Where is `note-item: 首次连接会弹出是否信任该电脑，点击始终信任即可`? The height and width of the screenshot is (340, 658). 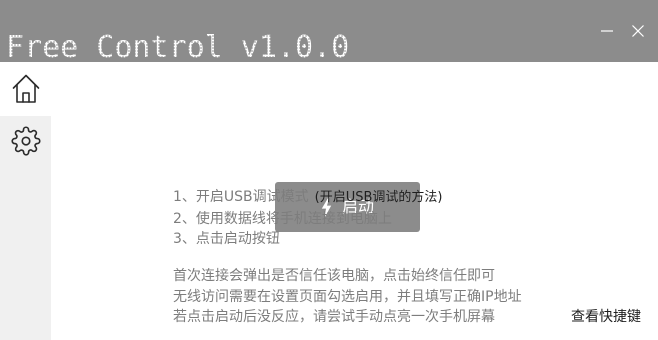 note-item: 首次连接会弹出是否信任该电脑，点击始终信任即可 is located at coordinates (334, 276).